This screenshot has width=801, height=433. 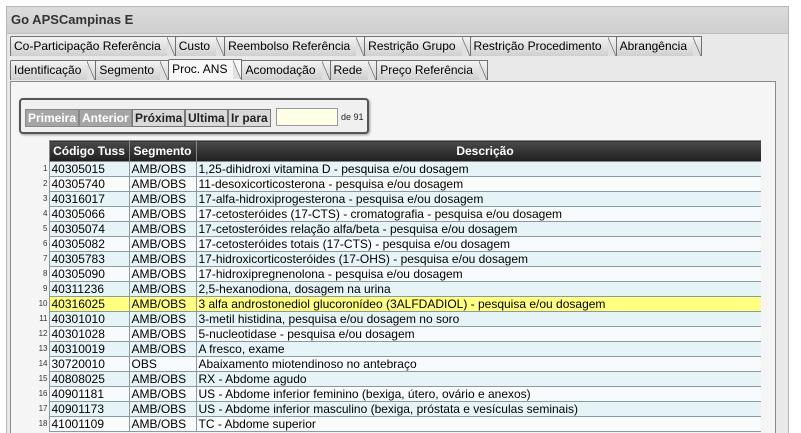 What do you see at coordinates (200, 46) in the screenshot?
I see `tab-custo: Custo` at bounding box center [200, 46].